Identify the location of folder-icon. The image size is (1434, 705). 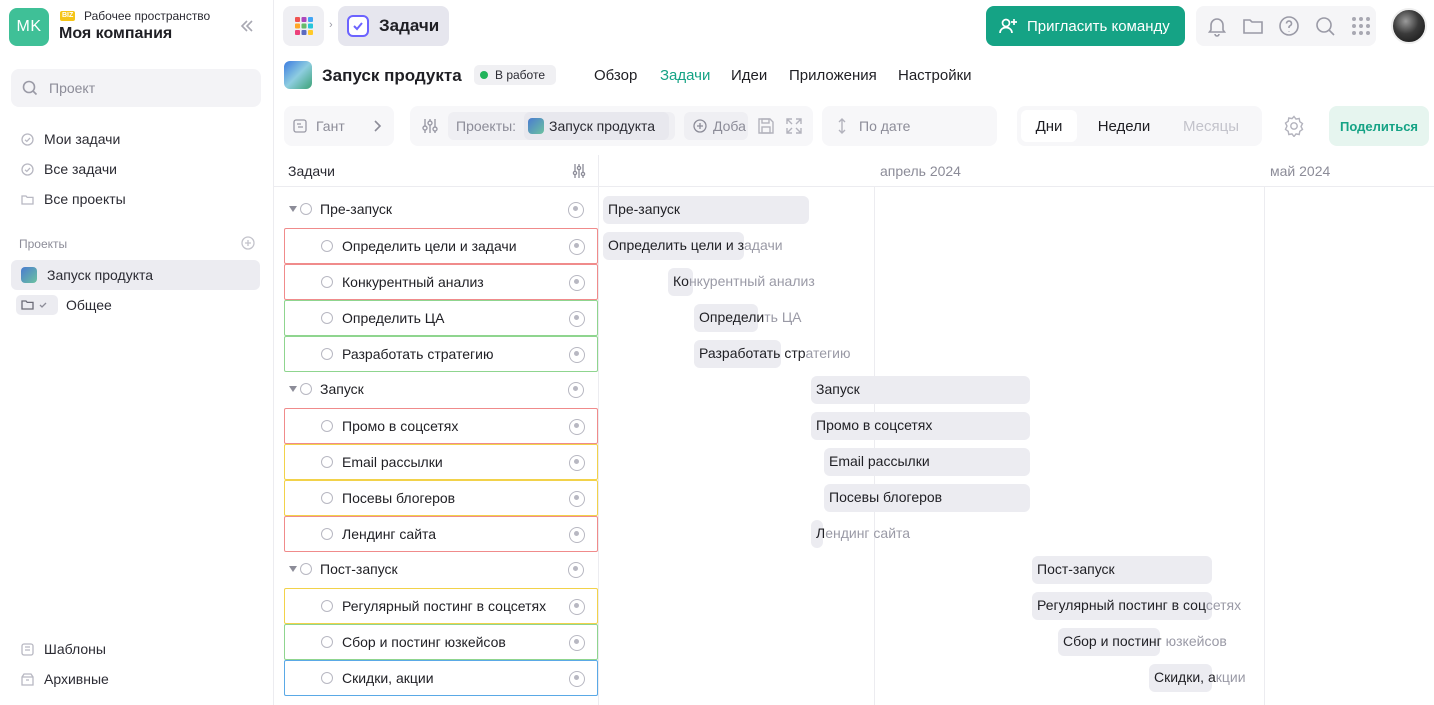
(1253, 26).